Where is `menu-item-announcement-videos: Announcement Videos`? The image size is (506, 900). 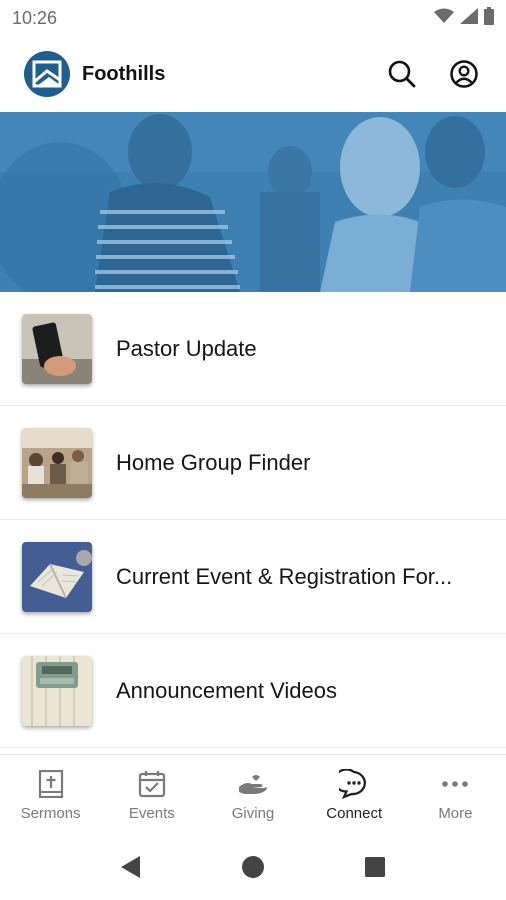 menu-item-announcement-videos: Announcement Videos is located at coordinates (253, 691).